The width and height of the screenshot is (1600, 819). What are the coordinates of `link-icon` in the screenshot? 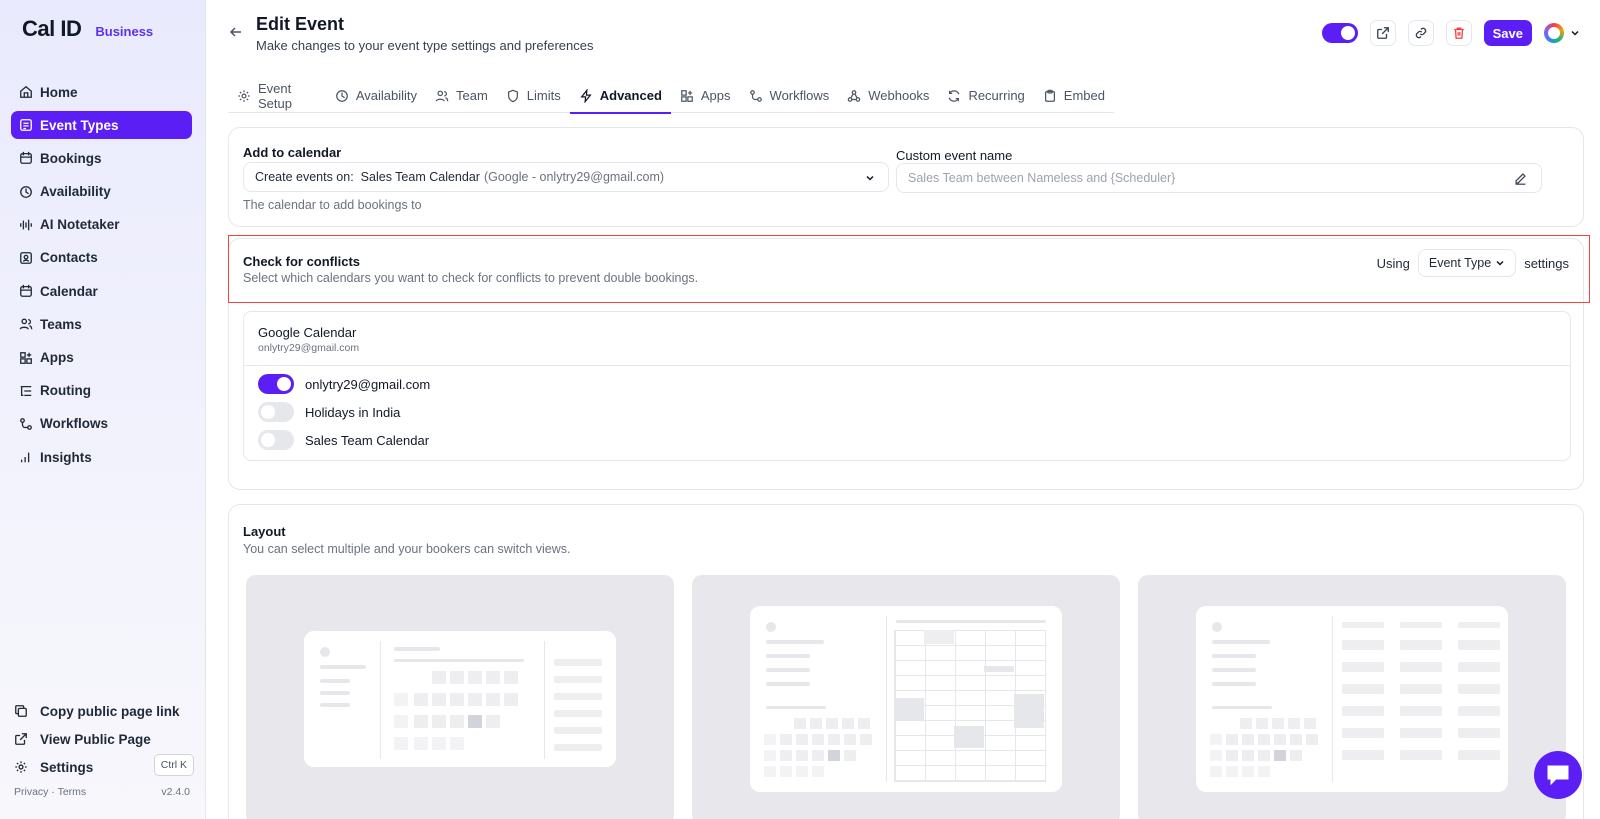 It's located at (1420, 33).